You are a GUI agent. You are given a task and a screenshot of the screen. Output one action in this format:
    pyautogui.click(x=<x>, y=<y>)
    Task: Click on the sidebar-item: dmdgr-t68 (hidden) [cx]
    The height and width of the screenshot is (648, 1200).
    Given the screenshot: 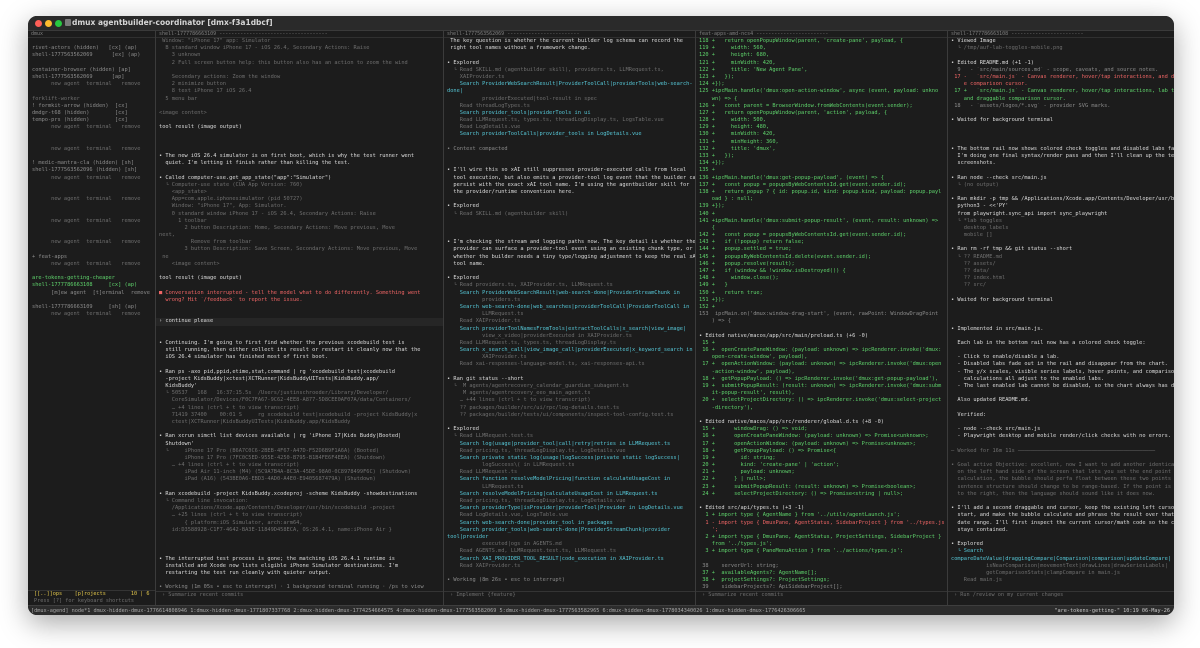 What is the action you would take?
    pyautogui.click(x=80, y=112)
    